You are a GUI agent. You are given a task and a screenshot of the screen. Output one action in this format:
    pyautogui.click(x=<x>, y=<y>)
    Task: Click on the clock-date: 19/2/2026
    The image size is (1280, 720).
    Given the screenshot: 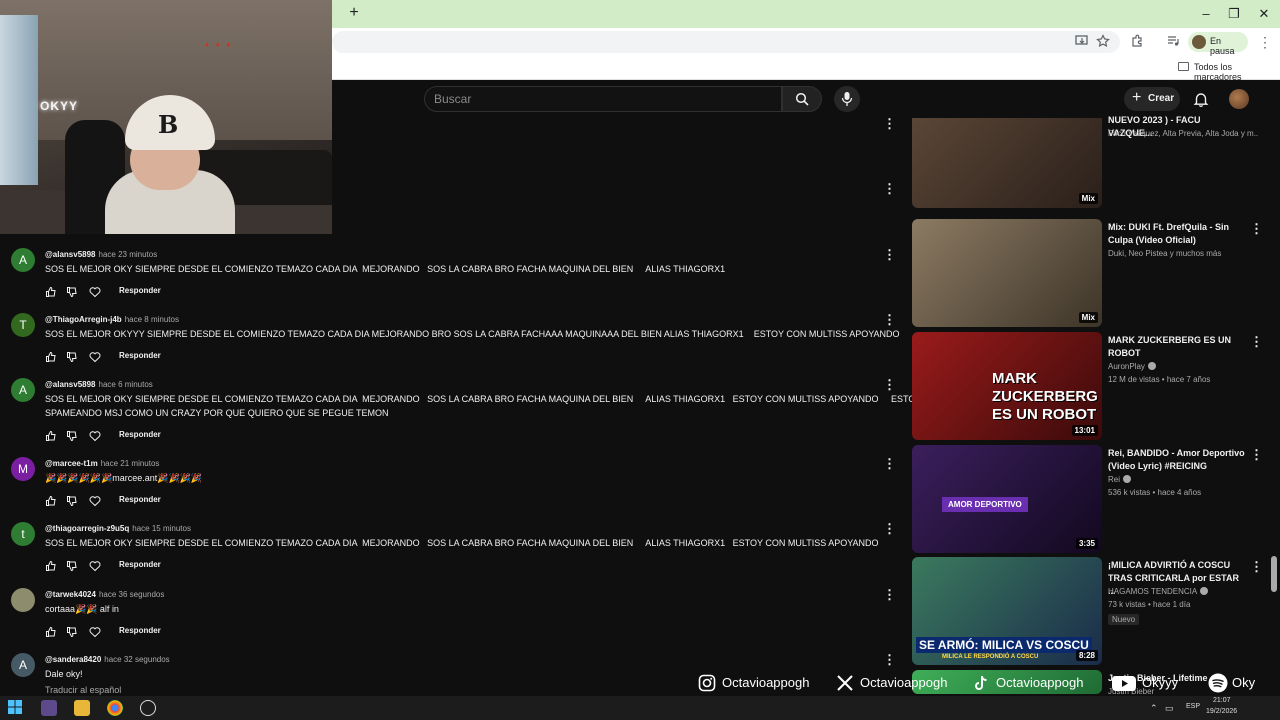 What is the action you would take?
    pyautogui.click(x=1221, y=711)
    